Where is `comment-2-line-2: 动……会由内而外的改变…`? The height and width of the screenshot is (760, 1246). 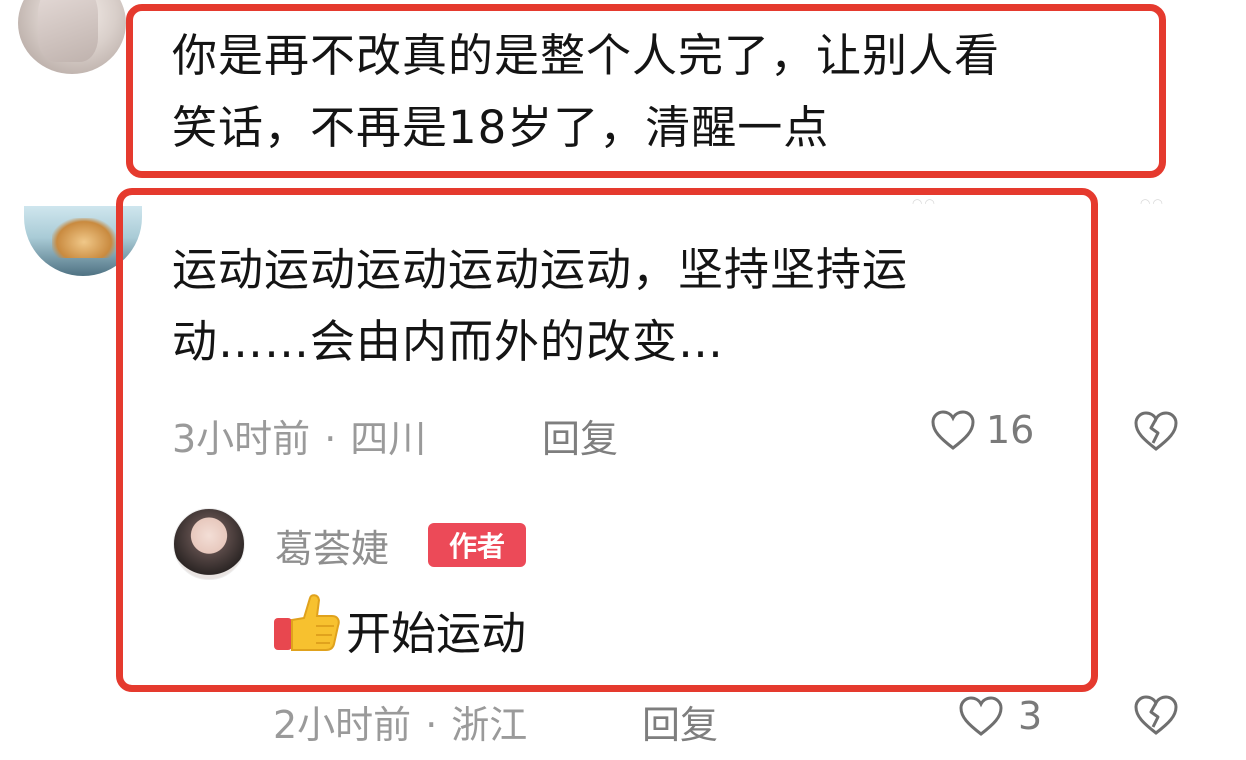
comment-2-line-2: 动……会由内而外的改变… is located at coordinates (448, 341).